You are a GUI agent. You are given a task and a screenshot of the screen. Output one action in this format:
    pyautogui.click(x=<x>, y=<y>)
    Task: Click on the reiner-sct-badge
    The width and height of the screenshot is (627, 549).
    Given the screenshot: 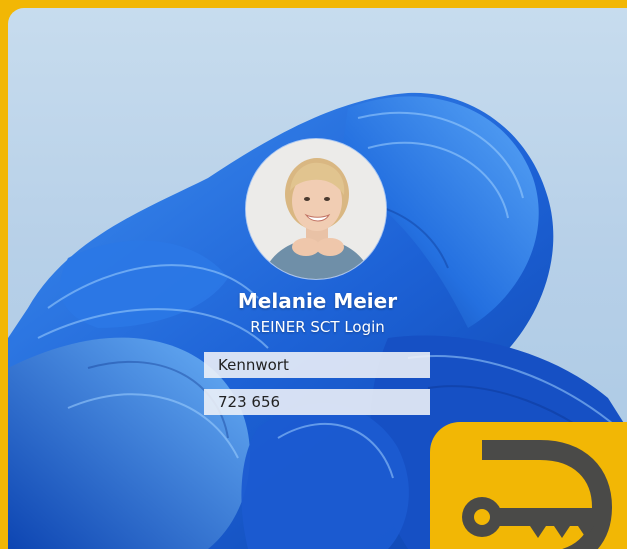 What is the action you would take?
    pyautogui.click(x=528, y=485)
    